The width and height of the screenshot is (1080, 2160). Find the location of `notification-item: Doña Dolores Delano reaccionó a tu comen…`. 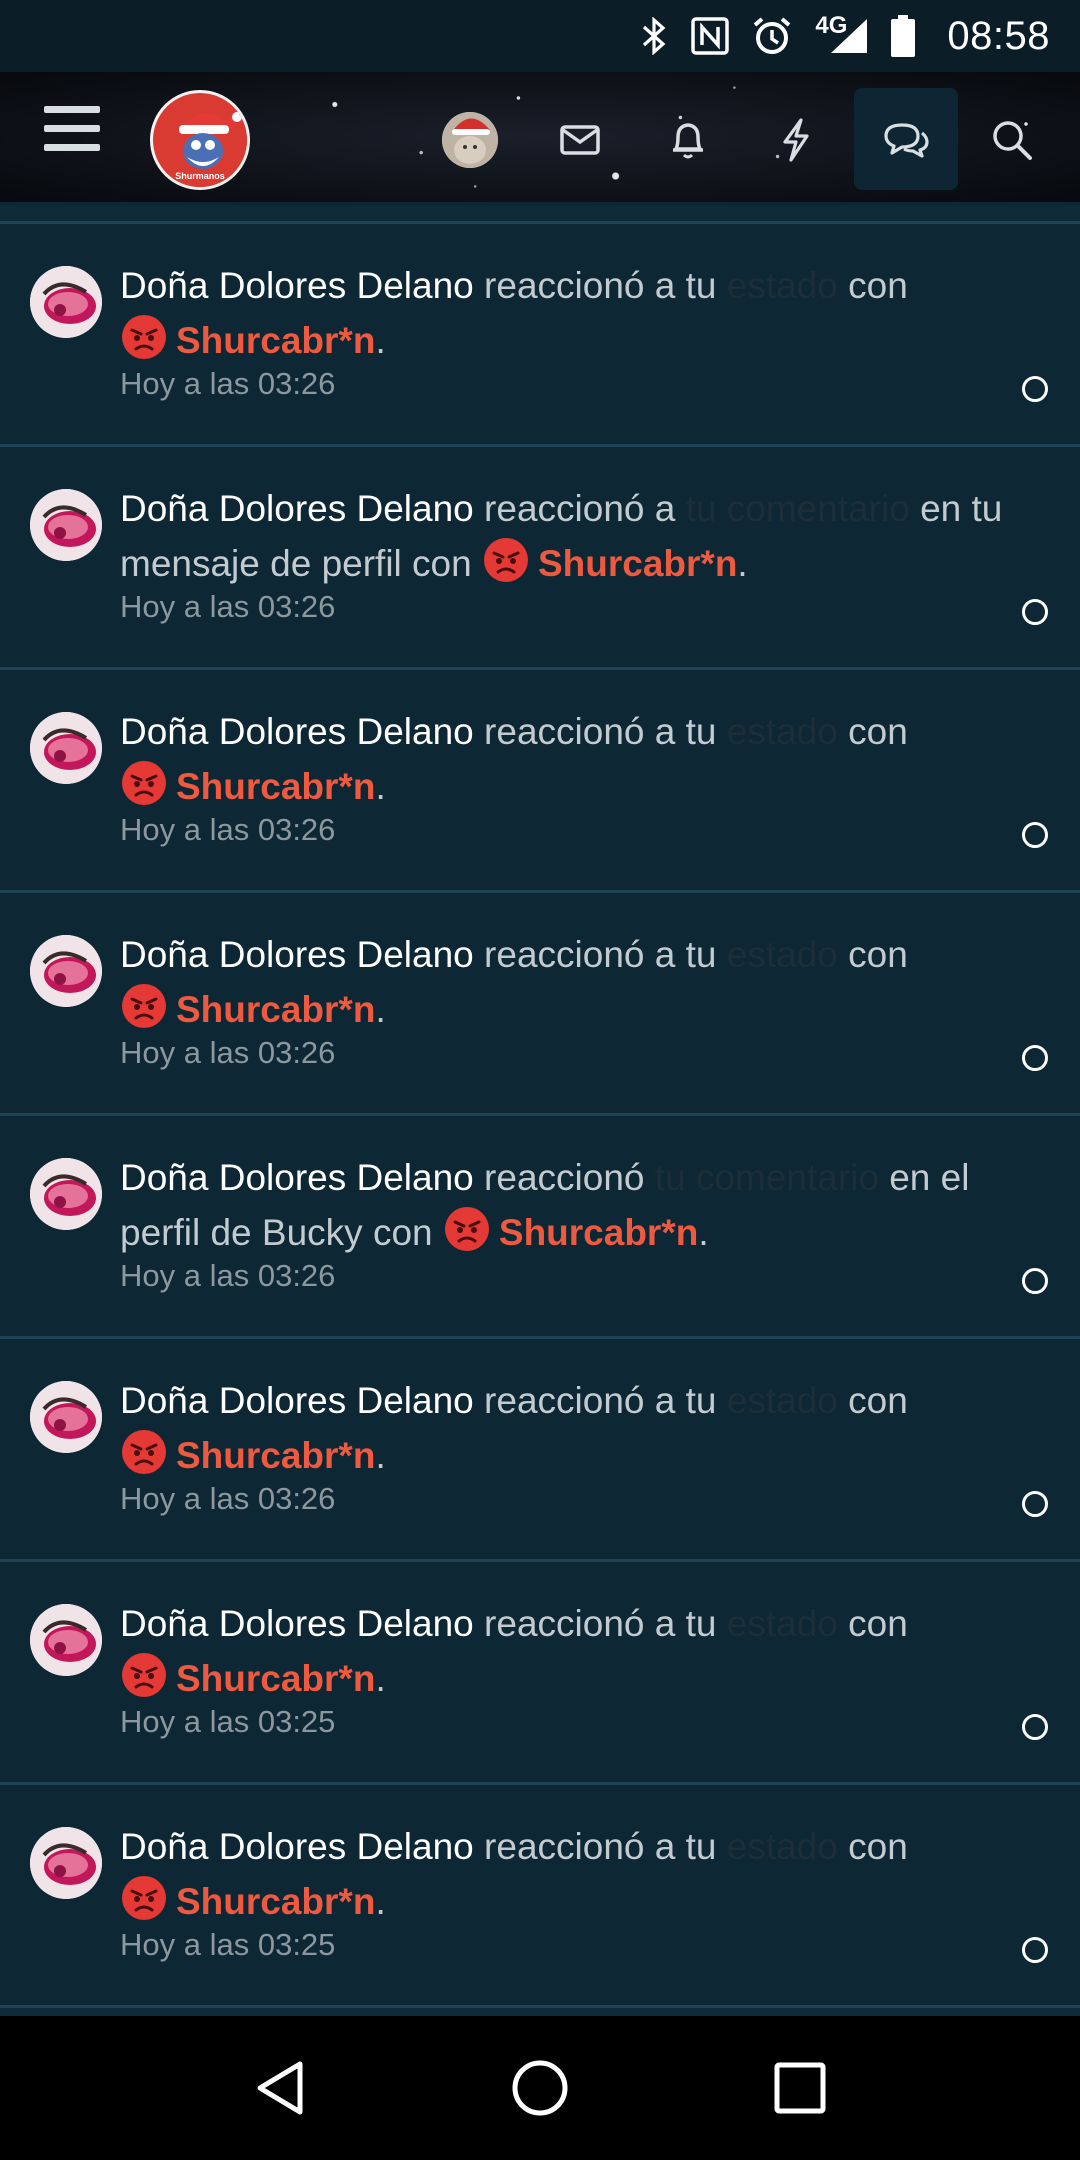

notification-item: Doña Dolores Delano reaccionó a tu comen… is located at coordinates (540, 558).